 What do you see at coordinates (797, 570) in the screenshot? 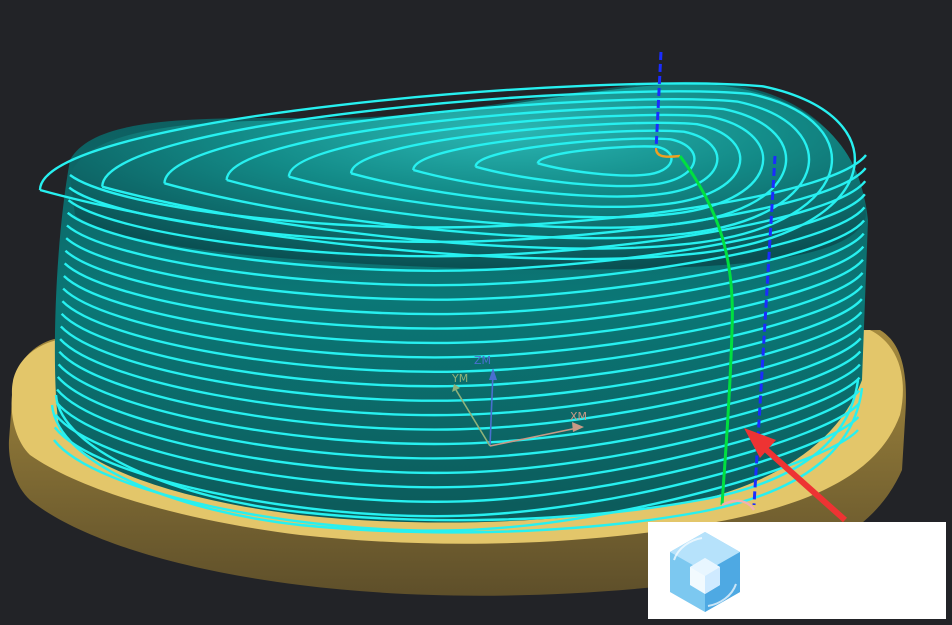
I see `watermark-panel` at bounding box center [797, 570].